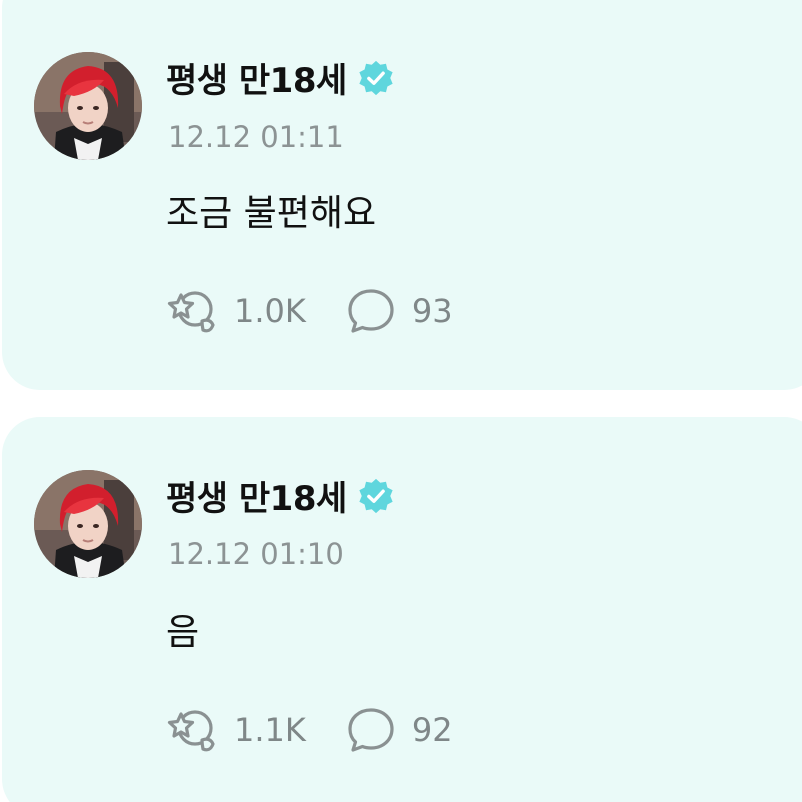 Image resolution: width=802 pixels, height=802 pixels. What do you see at coordinates (328, 311) in the screenshot?
I see `post-actions: 1.0K 93` at bounding box center [328, 311].